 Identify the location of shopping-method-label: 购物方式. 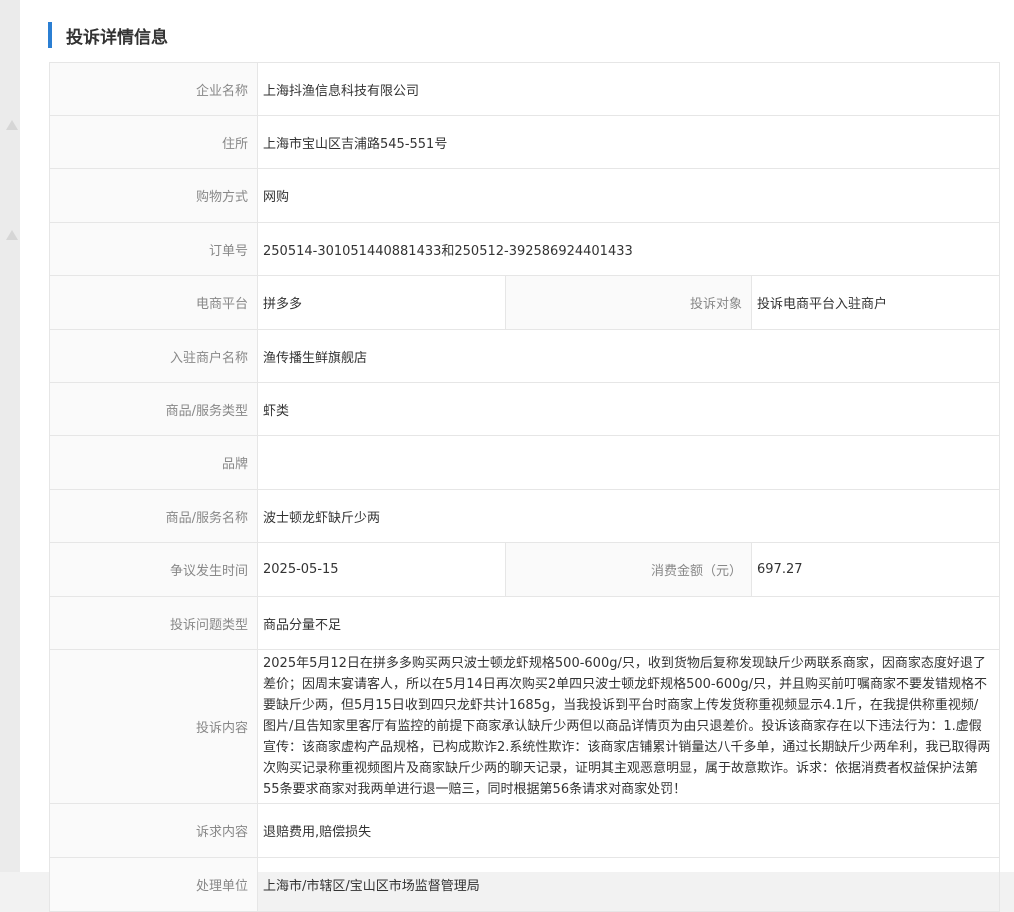
(153, 195).